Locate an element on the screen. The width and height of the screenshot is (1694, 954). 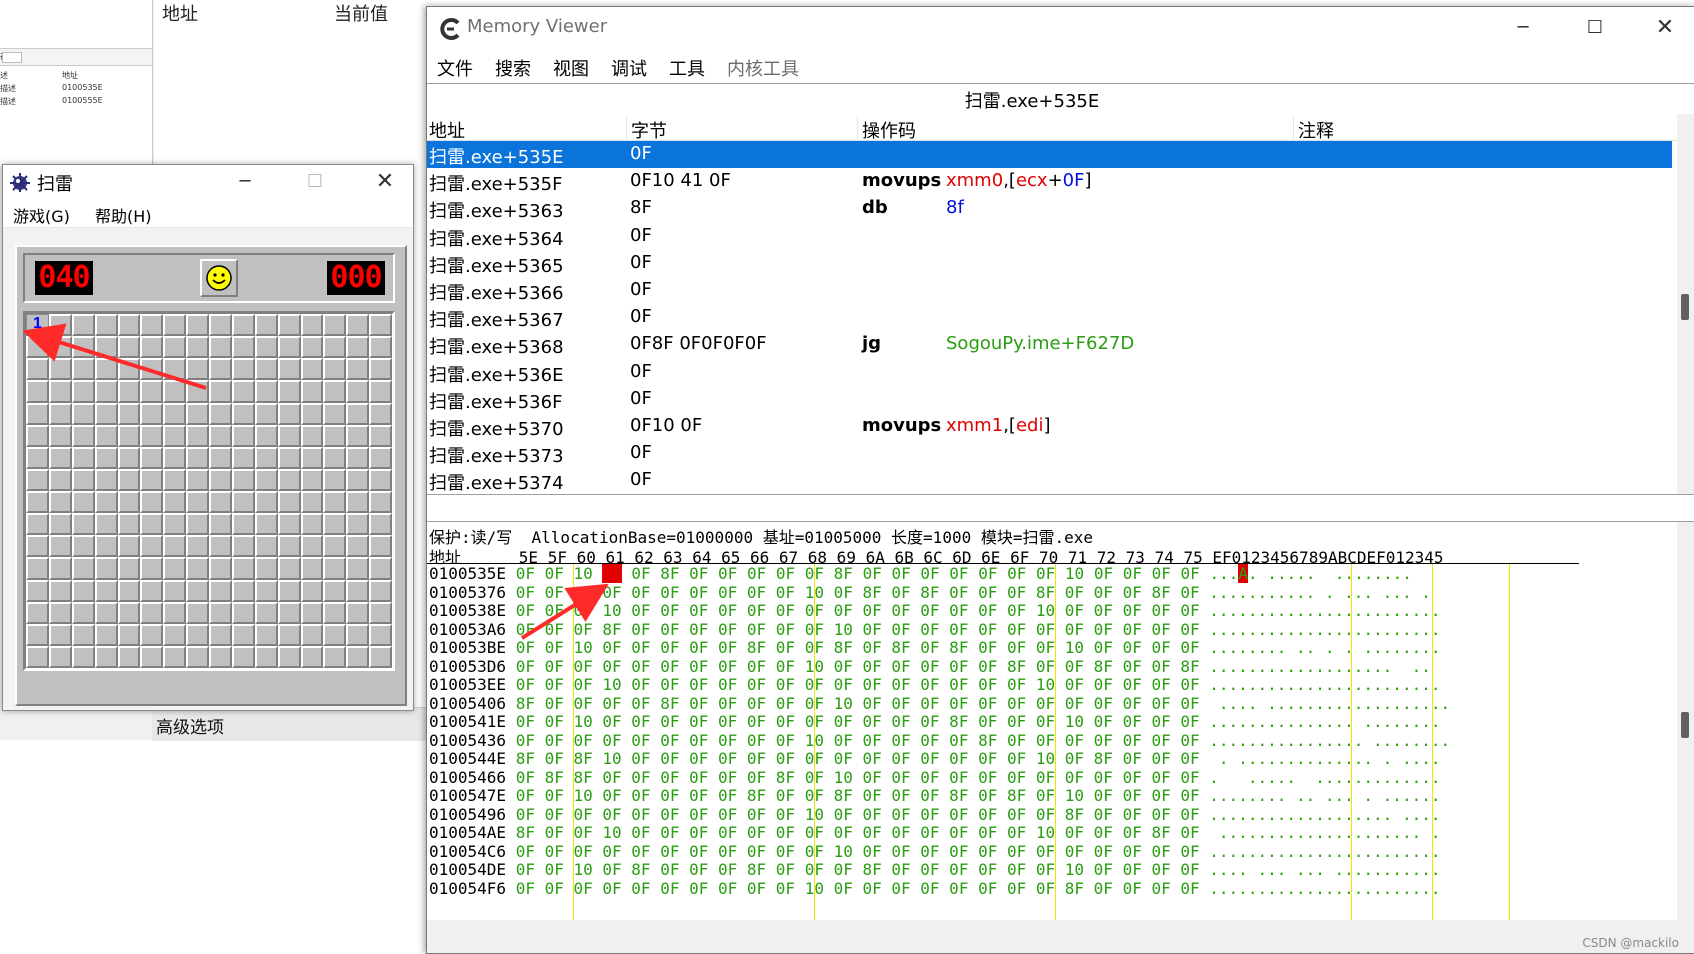
current-address-bar: 扫雷.exe+535E is located at coordinates (1060, 99).